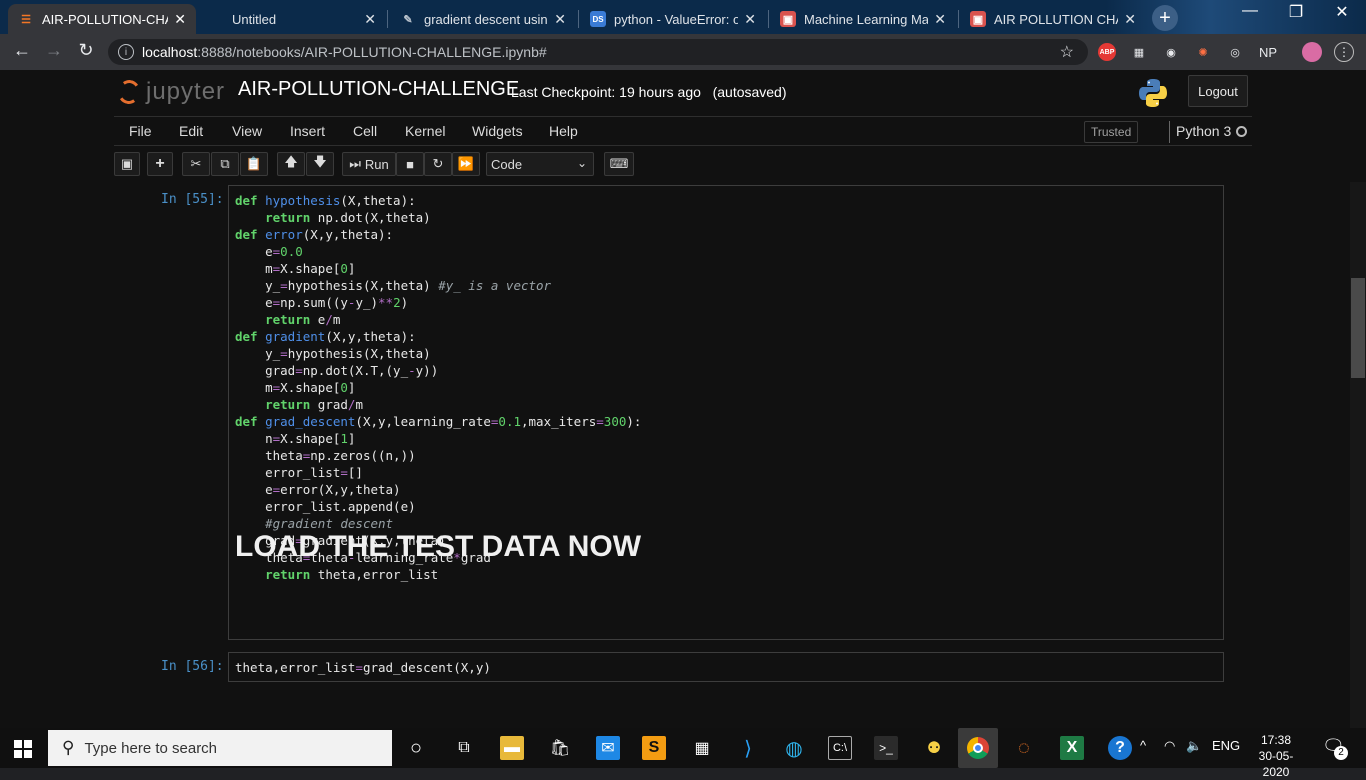  What do you see at coordinates (512, 748) in the screenshot?
I see `file-explorer-icon: ▬` at bounding box center [512, 748].